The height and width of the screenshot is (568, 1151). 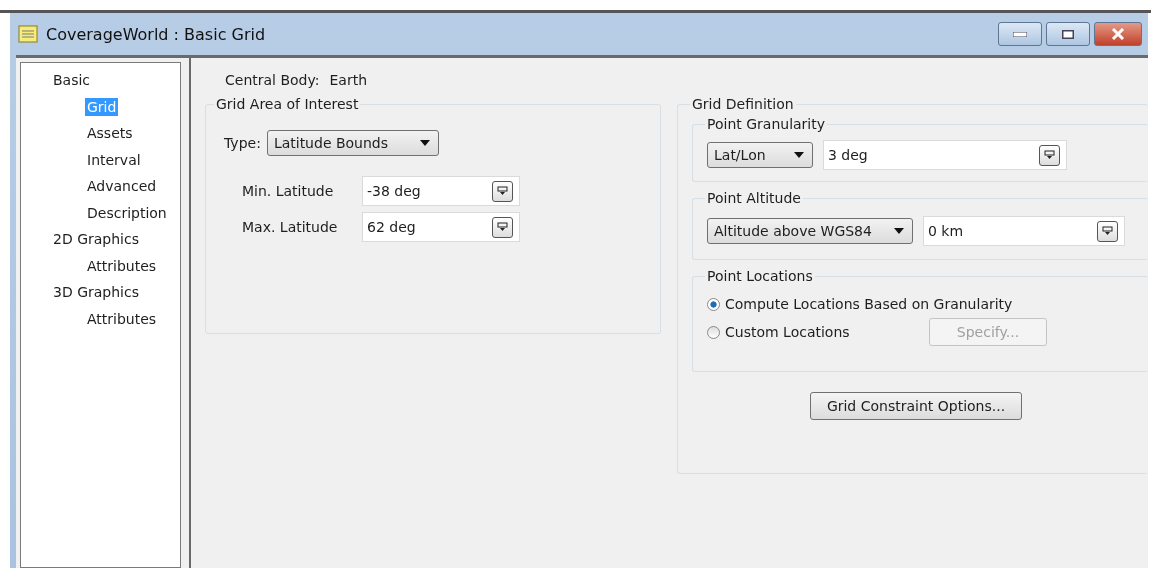 I want to click on field-label: Max. Latitude, so click(x=290, y=227).